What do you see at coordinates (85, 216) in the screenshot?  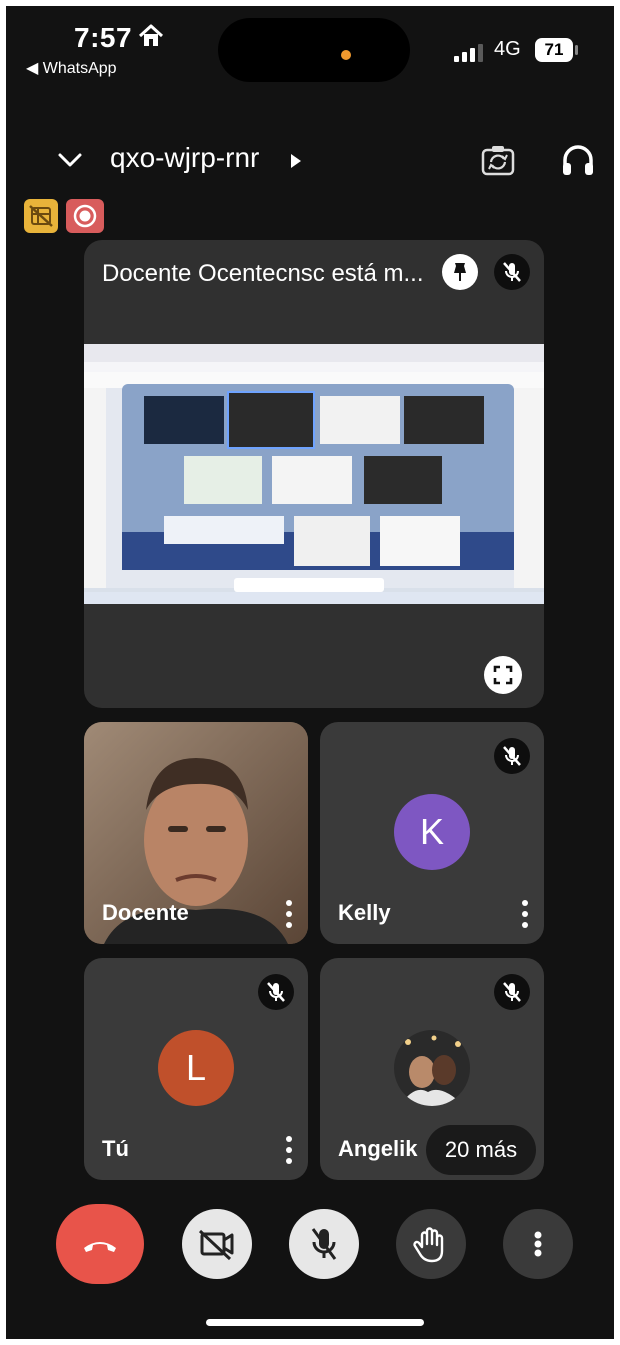 I see `recording-badge-icon` at bounding box center [85, 216].